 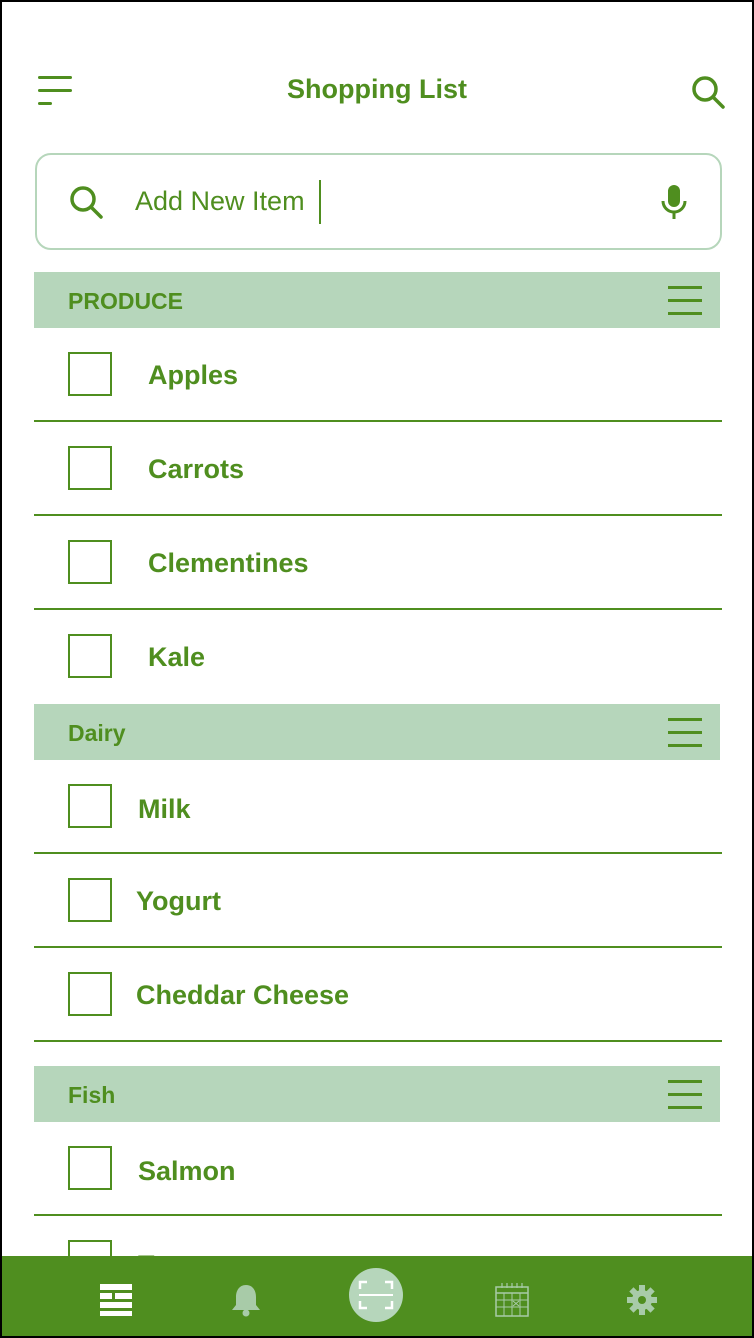 I want to click on scan-icon, so click(x=376, y=1295).